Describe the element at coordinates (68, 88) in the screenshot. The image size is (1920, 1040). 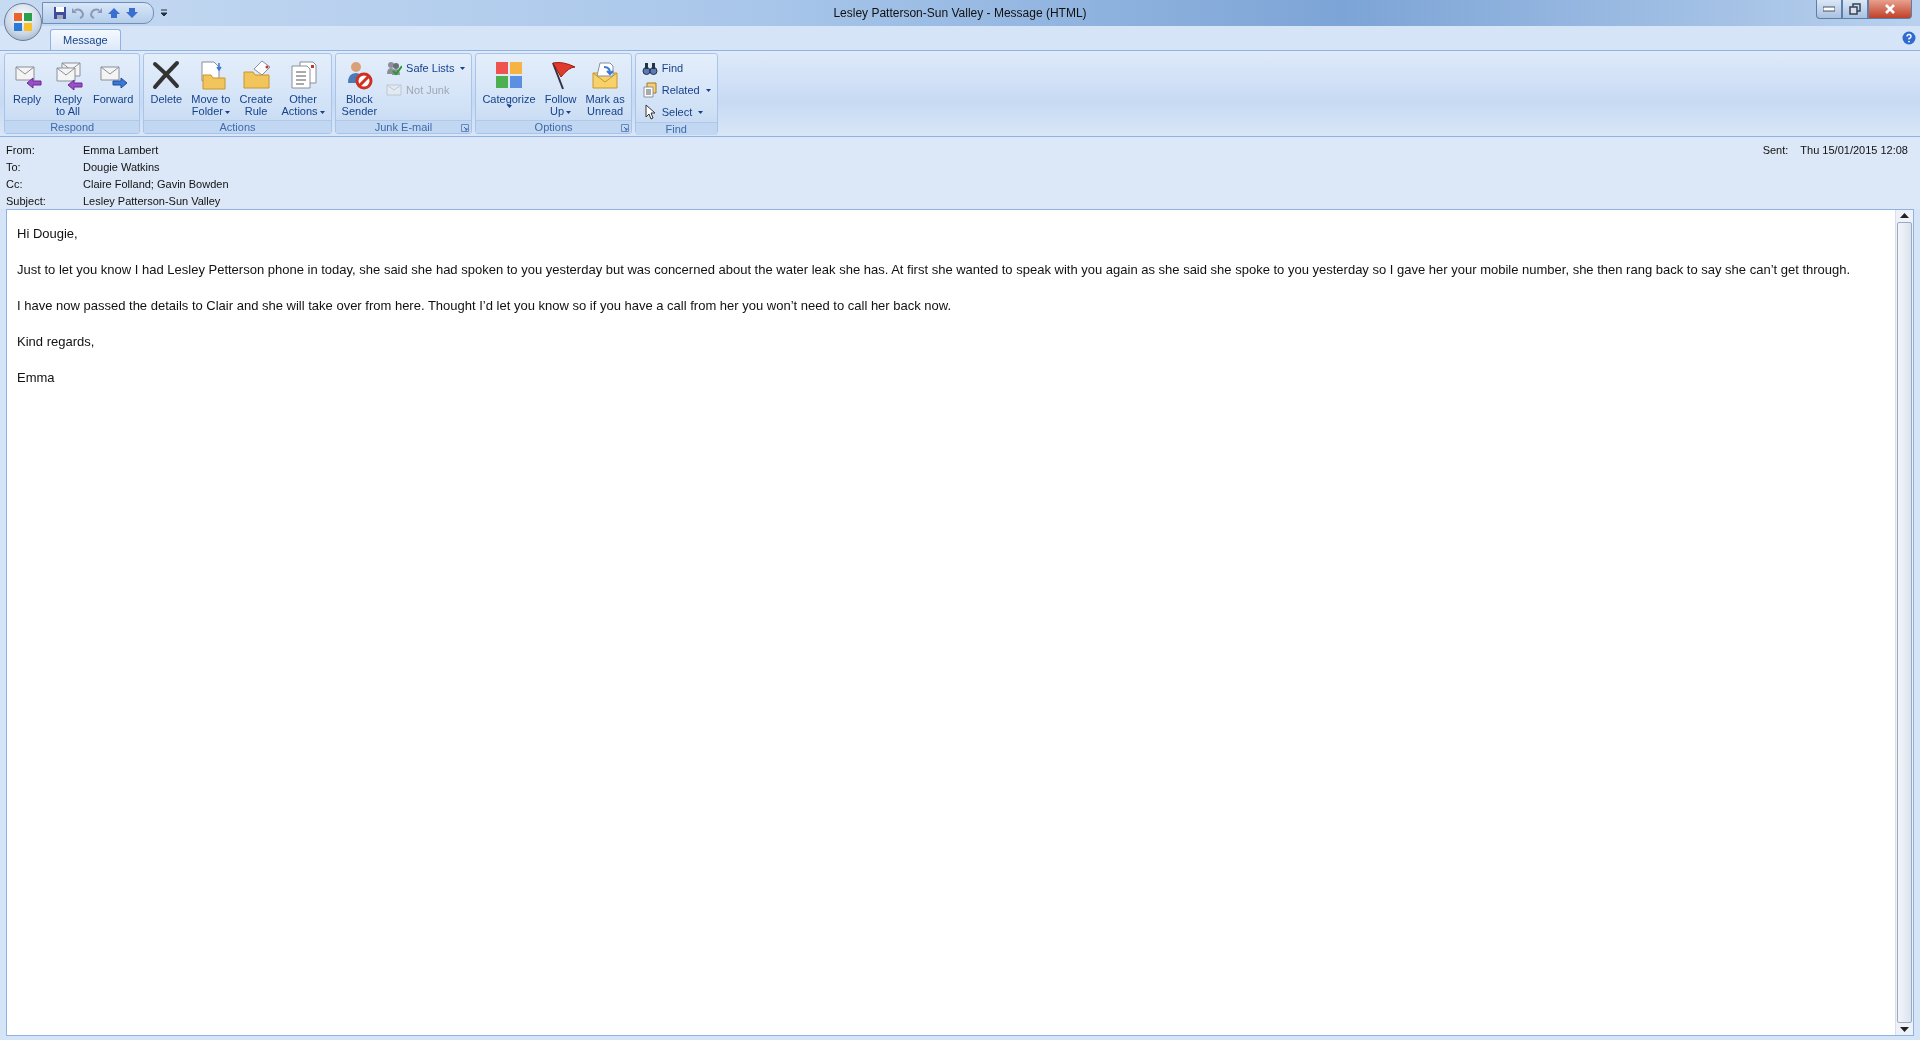
I see `ribbon-button: Reply to All` at that location.